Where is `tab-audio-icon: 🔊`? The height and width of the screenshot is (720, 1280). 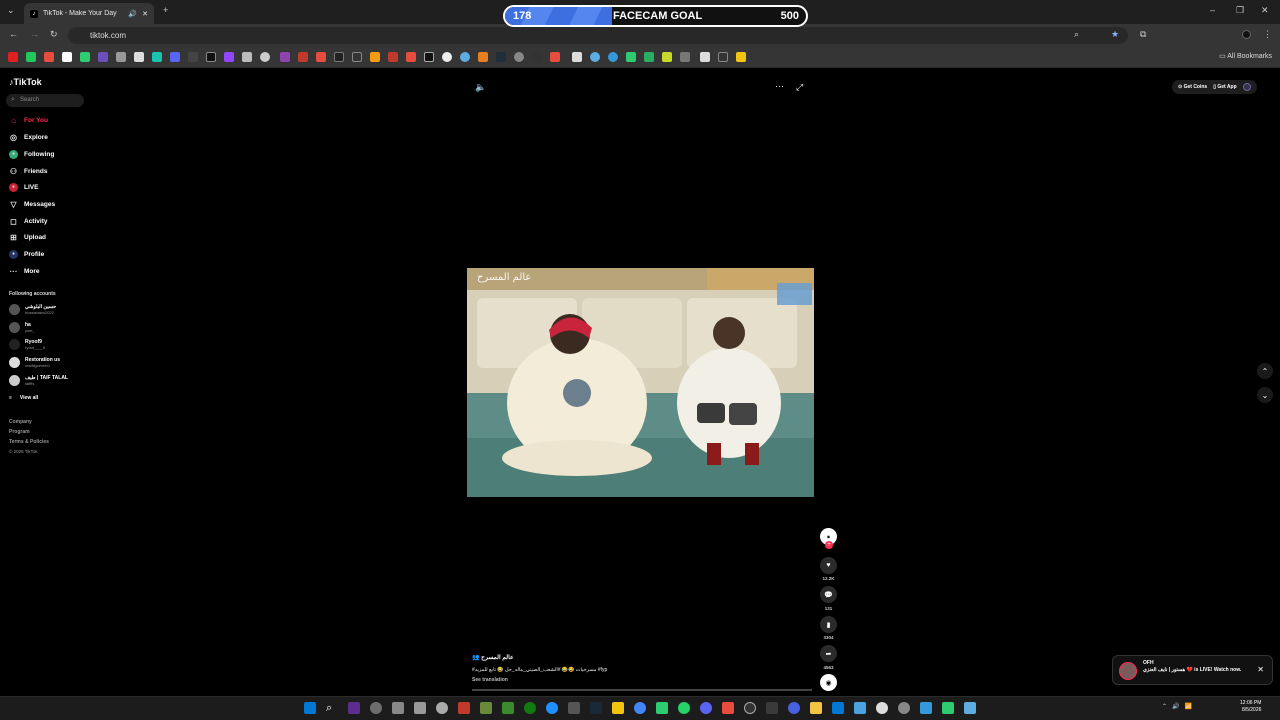
tab-audio-icon: 🔊 is located at coordinates (132, 14).